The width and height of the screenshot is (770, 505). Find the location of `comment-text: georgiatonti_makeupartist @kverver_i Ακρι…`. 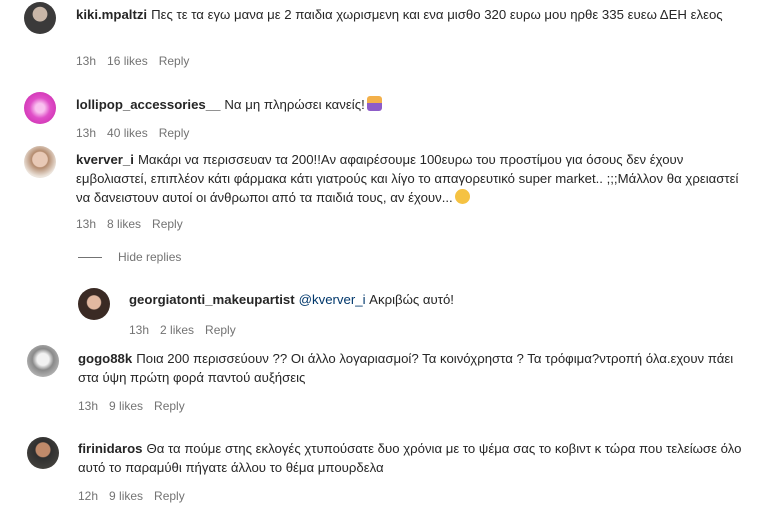

comment-text: georgiatonti_makeupartist @kverver_i Ακρι… is located at coordinates (439, 299).